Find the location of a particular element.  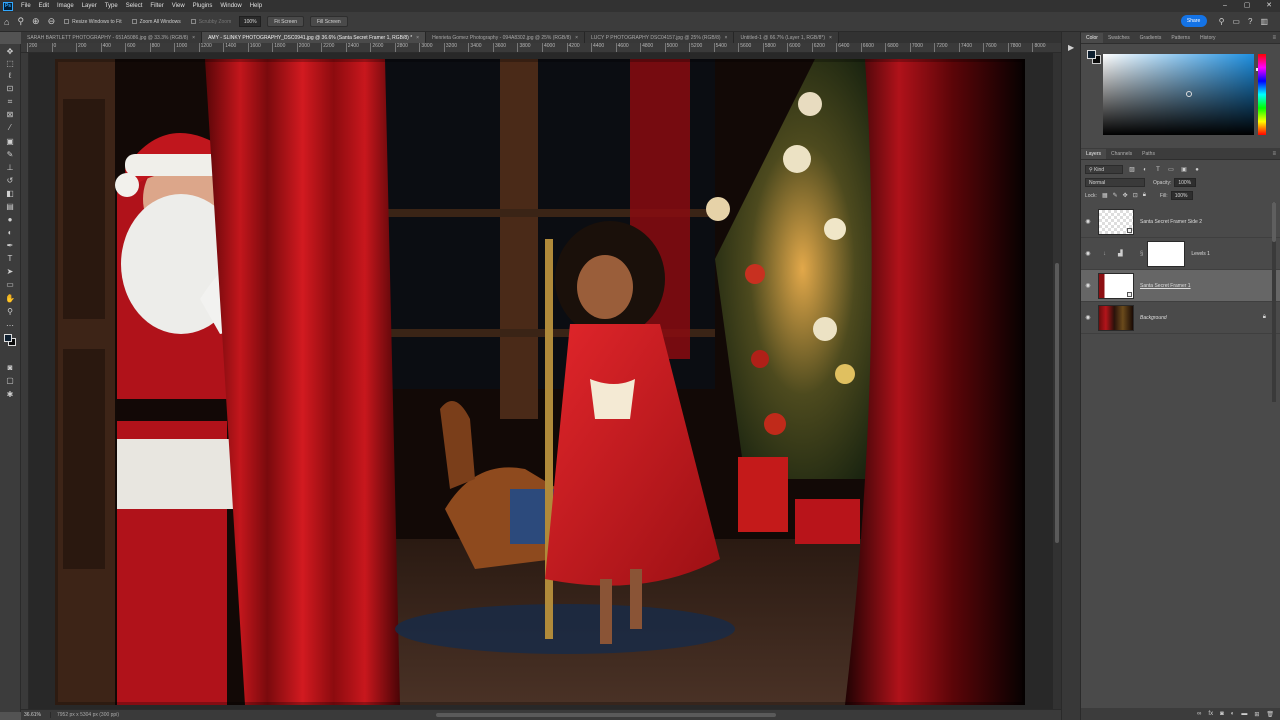

scrubby-zoom-checkbox: Scrubby Zoom is located at coordinates (210, 22).